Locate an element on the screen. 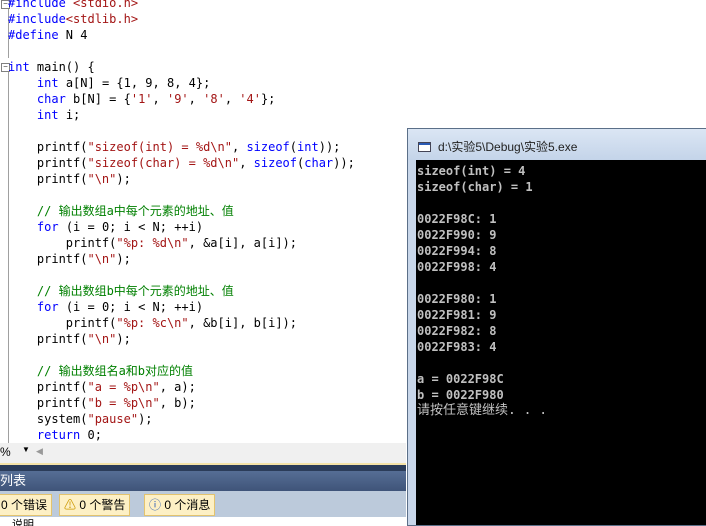  error-list-title: 列表 is located at coordinates (203, 481).